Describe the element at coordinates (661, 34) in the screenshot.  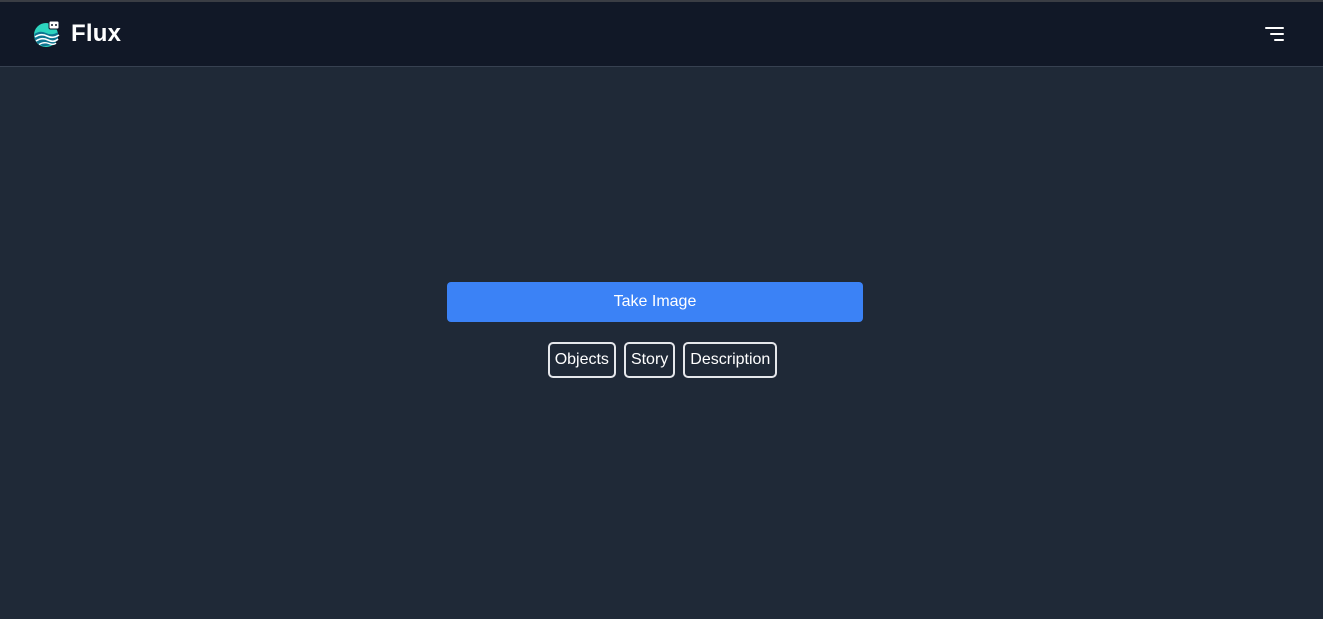
I see `navbar: Flux` at that location.